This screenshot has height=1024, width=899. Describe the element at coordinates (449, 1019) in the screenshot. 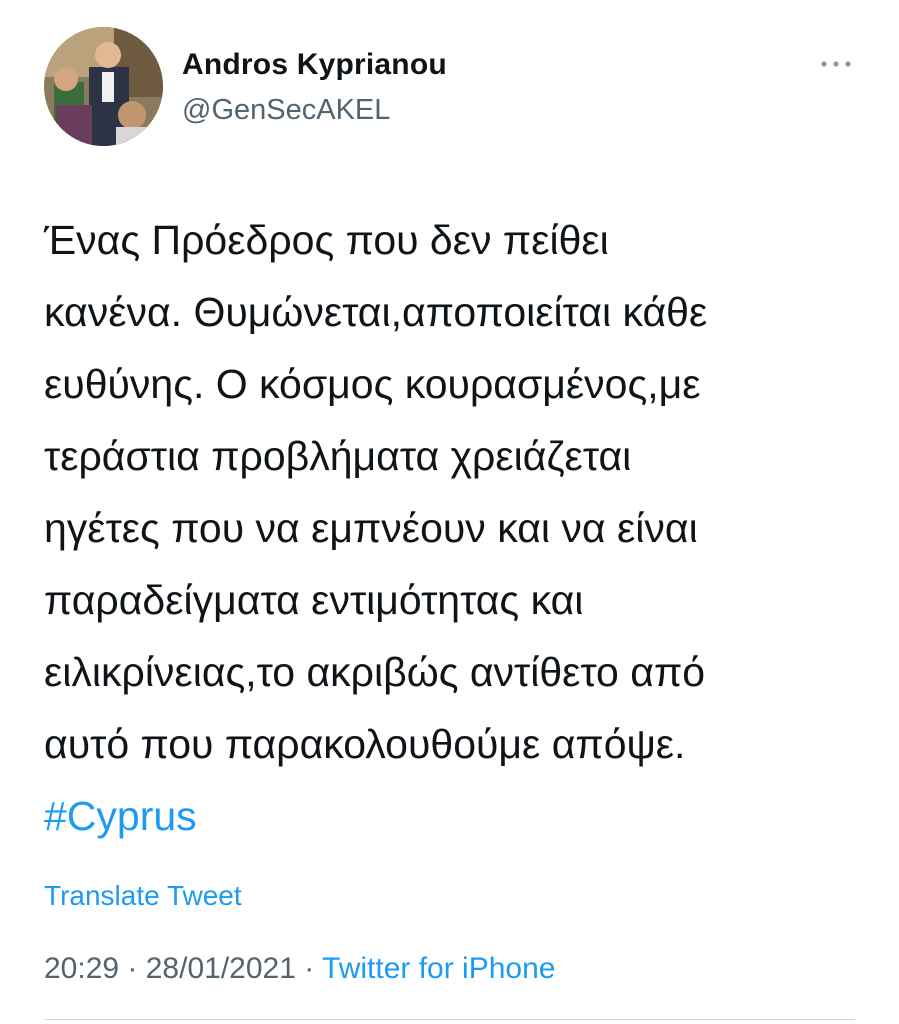

I see `divider` at that location.